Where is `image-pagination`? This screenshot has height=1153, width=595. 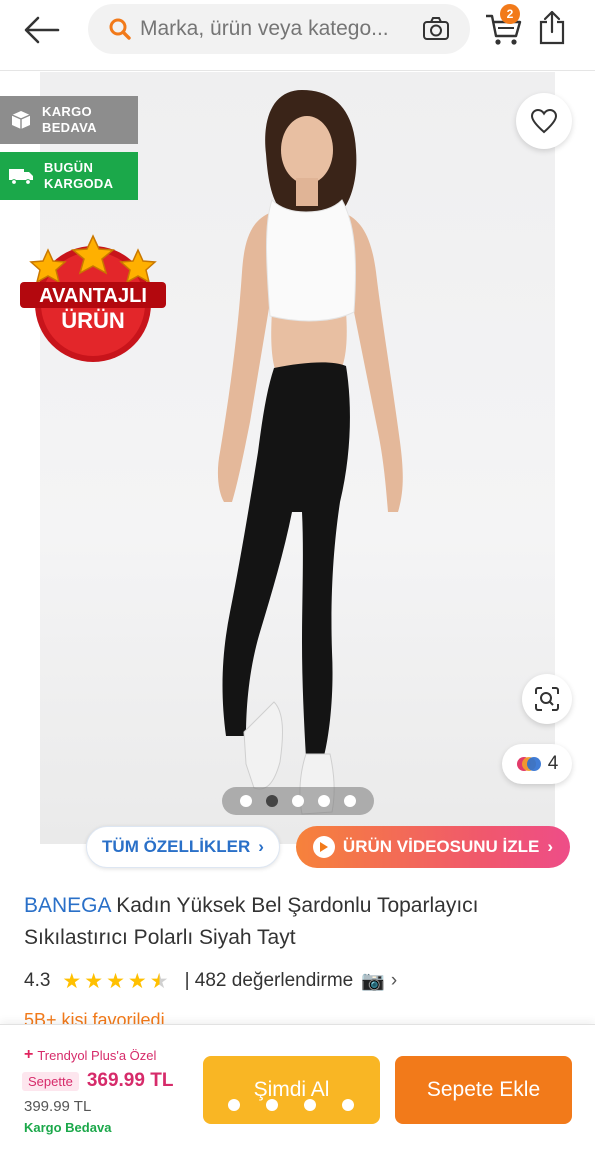 image-pagination is located at coordinates (298, 801).